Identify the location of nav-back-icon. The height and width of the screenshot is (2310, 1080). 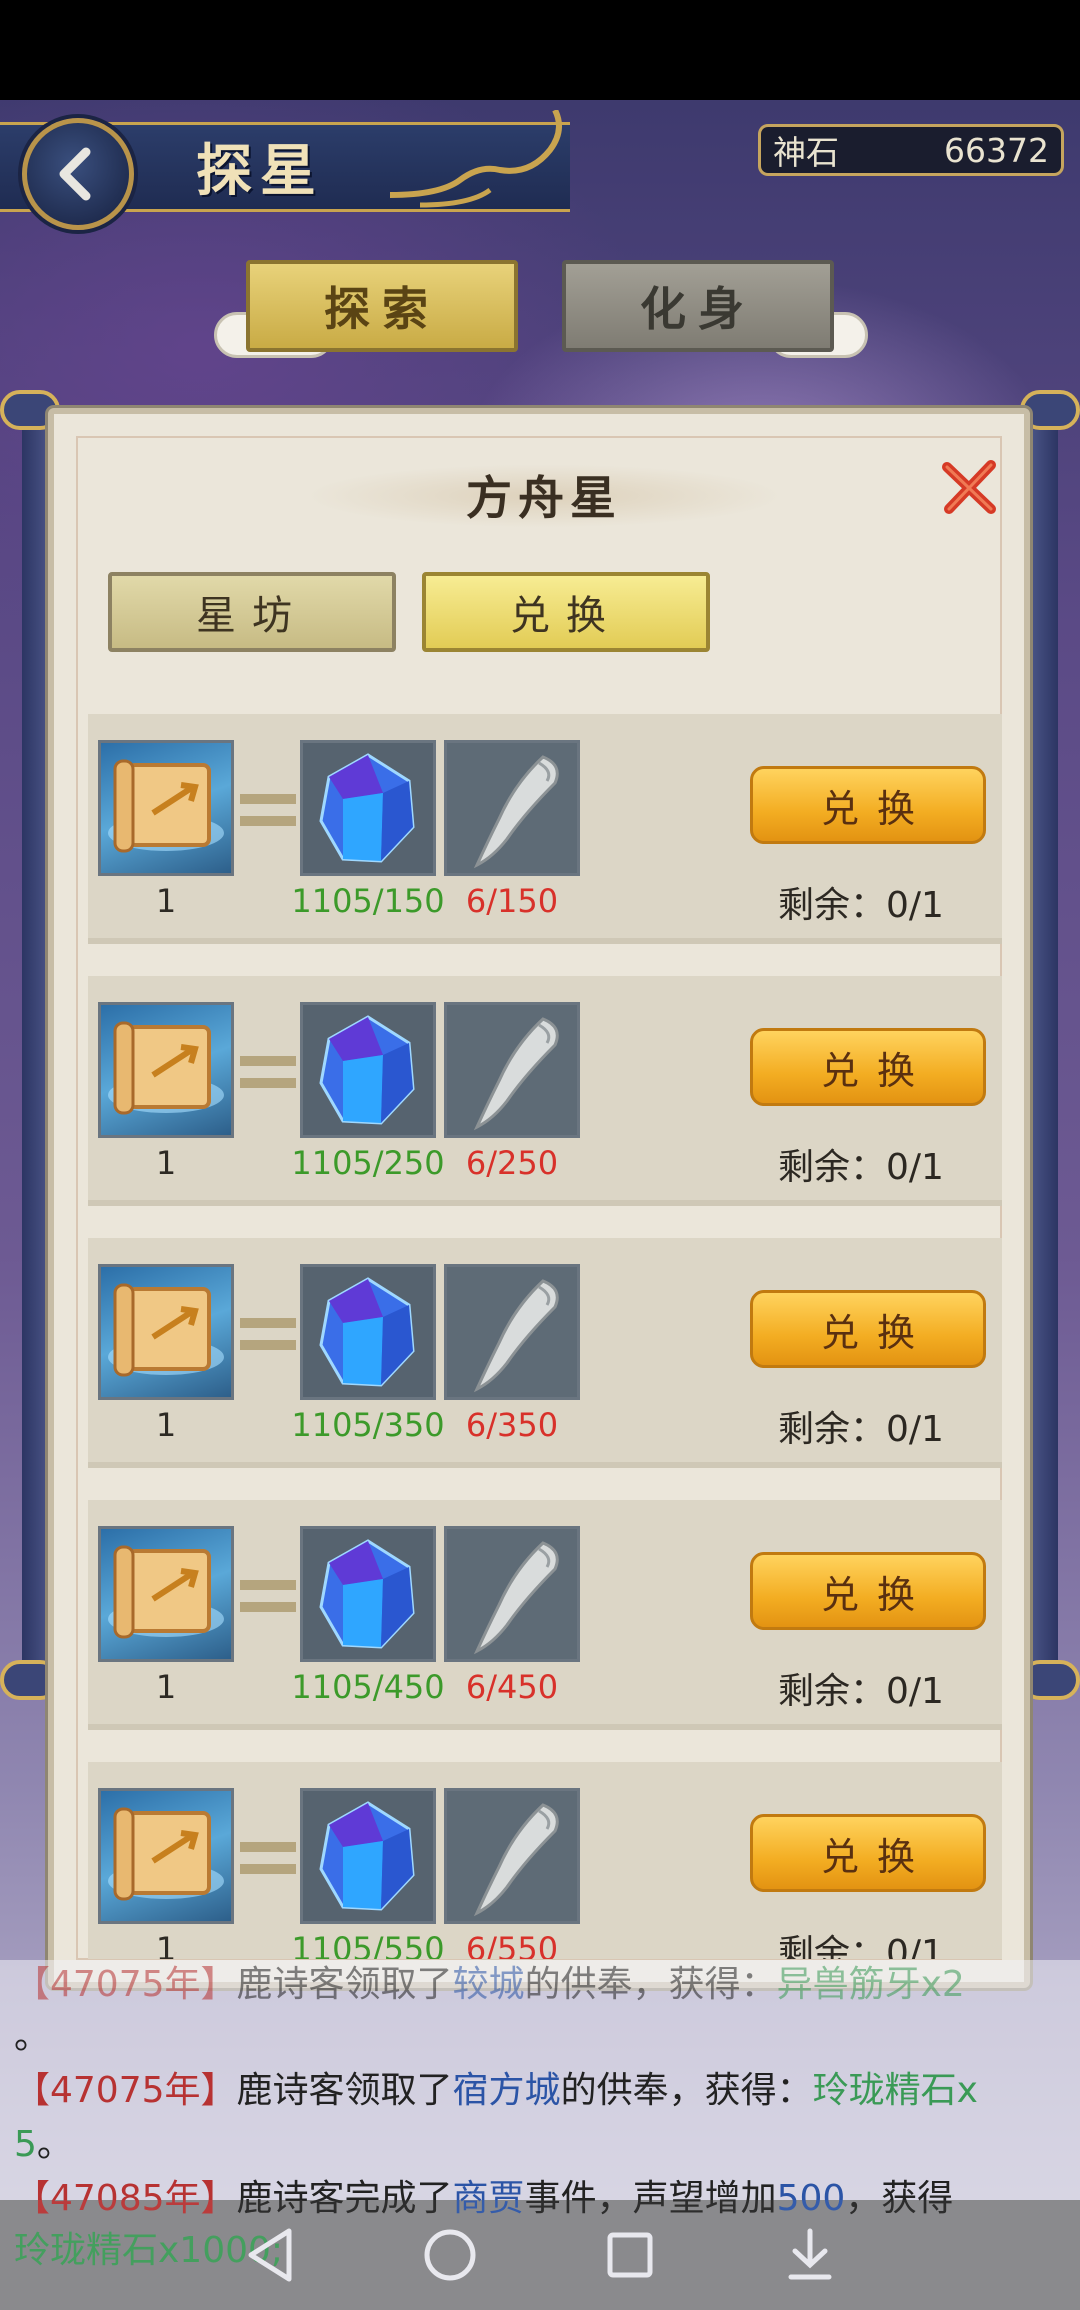
(270, 2255).